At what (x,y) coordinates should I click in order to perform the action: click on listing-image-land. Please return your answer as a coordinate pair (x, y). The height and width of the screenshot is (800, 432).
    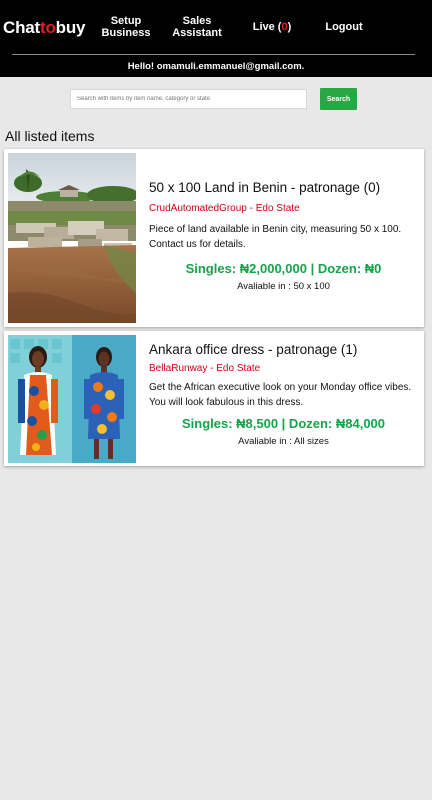
    Looking at the image, I should click on (72, 238).